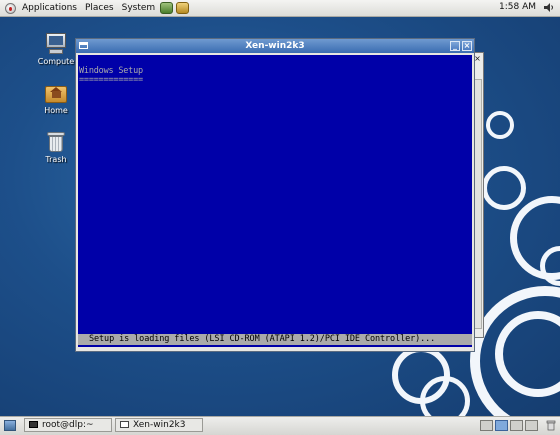 The width and height of the screenshot is (560, 435). I want to click on menu-places: Places, so click(99, 8).